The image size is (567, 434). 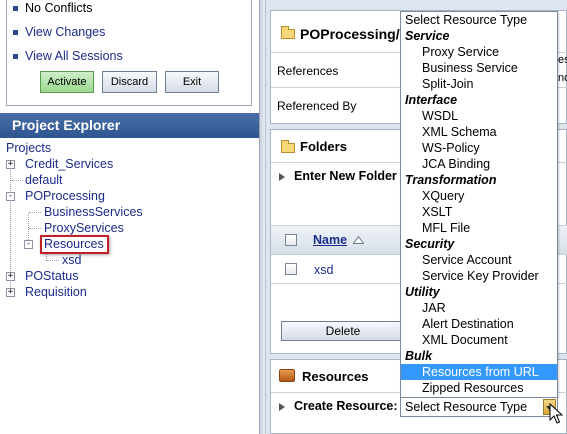 I want to click on dropdown-option: Resources from URL, so click(x=479, y=372).